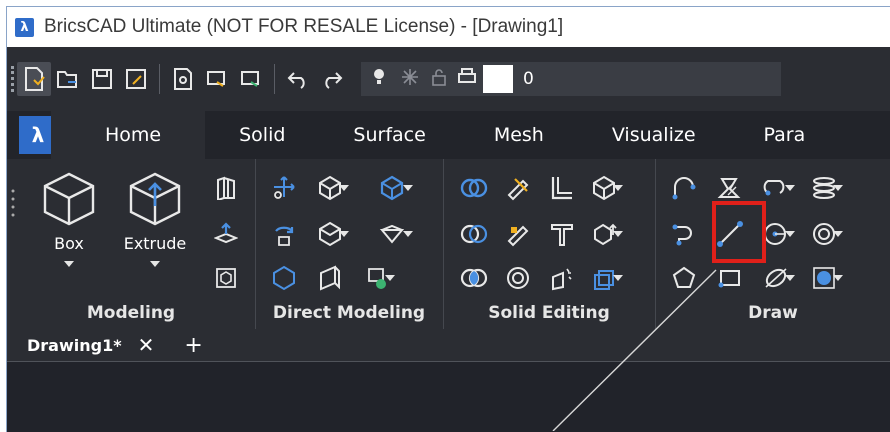  What do you see at coordinates (410, 79) in the screenshot?
I see `freeze-icon` at bounding box center [410, 79].